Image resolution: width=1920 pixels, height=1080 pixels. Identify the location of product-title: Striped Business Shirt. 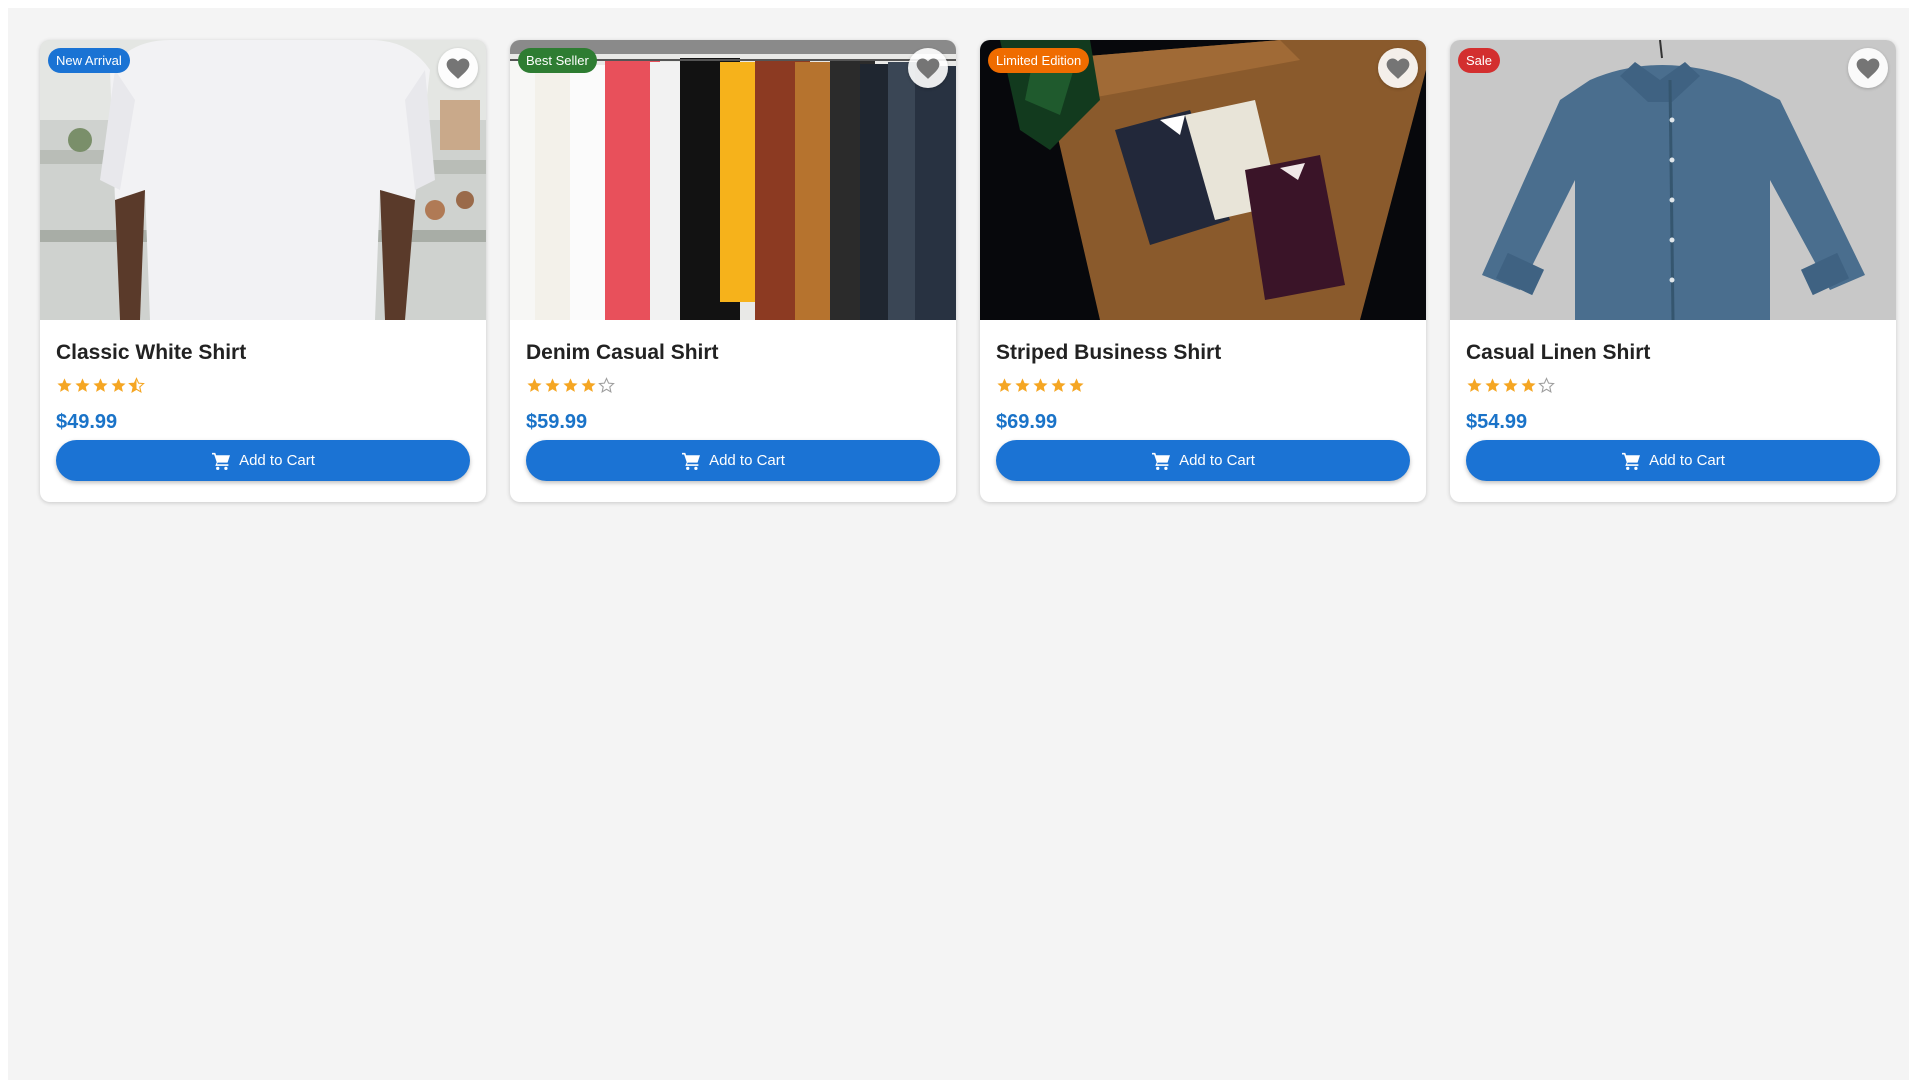
(1203, 353).